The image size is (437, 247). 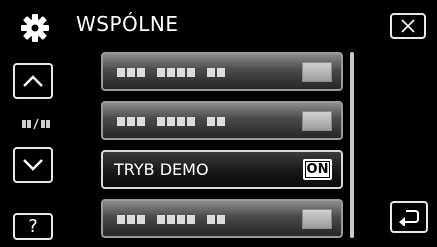 I want to click on page-indicator, so click(x=36, y=124).